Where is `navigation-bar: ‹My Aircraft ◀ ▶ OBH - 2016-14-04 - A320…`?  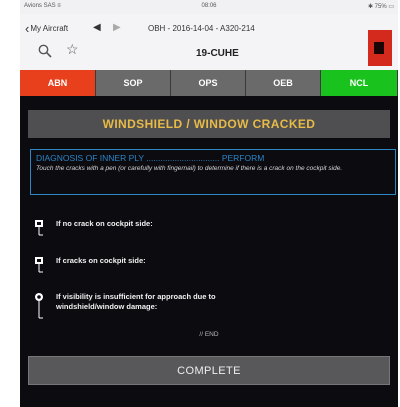 navigation-bar: ‹My Aircraft ◀ ▶ OBH - 2016-14-04 - A320… is located at coordinates (209, 42).